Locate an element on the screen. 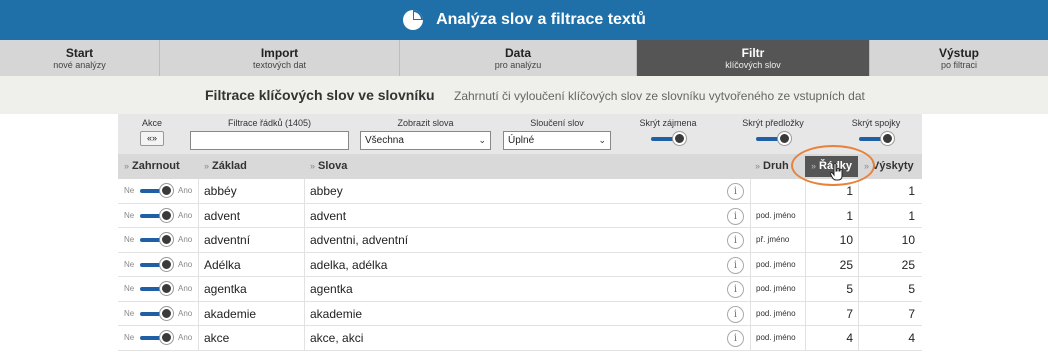  column-header-zahrnout: » Zahrnout is located at coordinates (152, 166).